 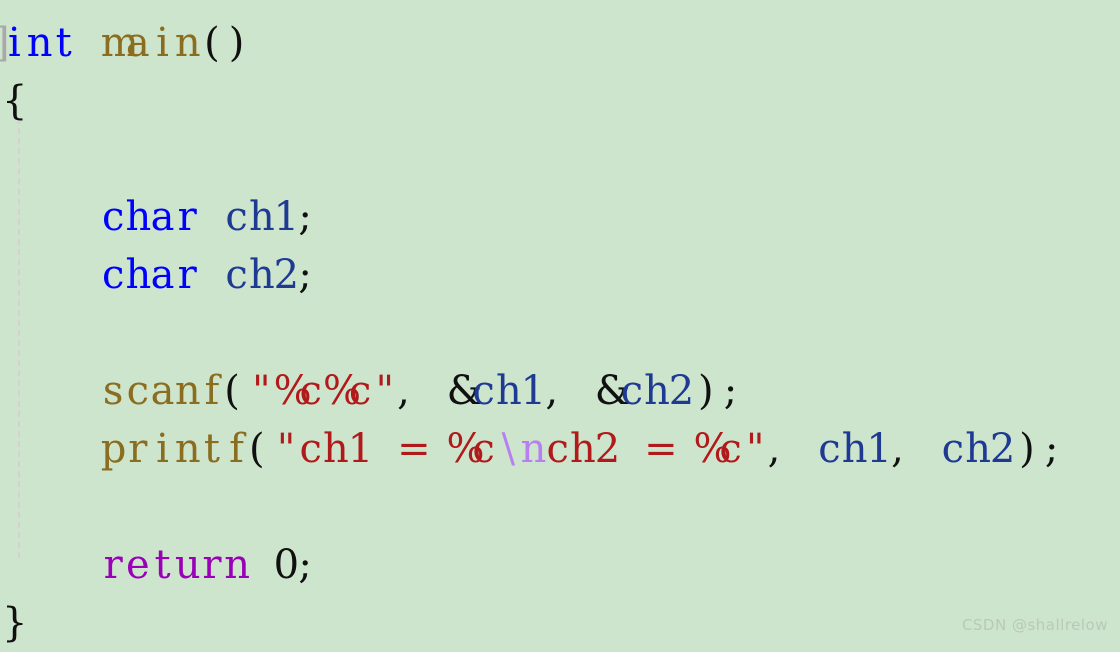 I want to click on code-token: int, so click(x=39, y=43).